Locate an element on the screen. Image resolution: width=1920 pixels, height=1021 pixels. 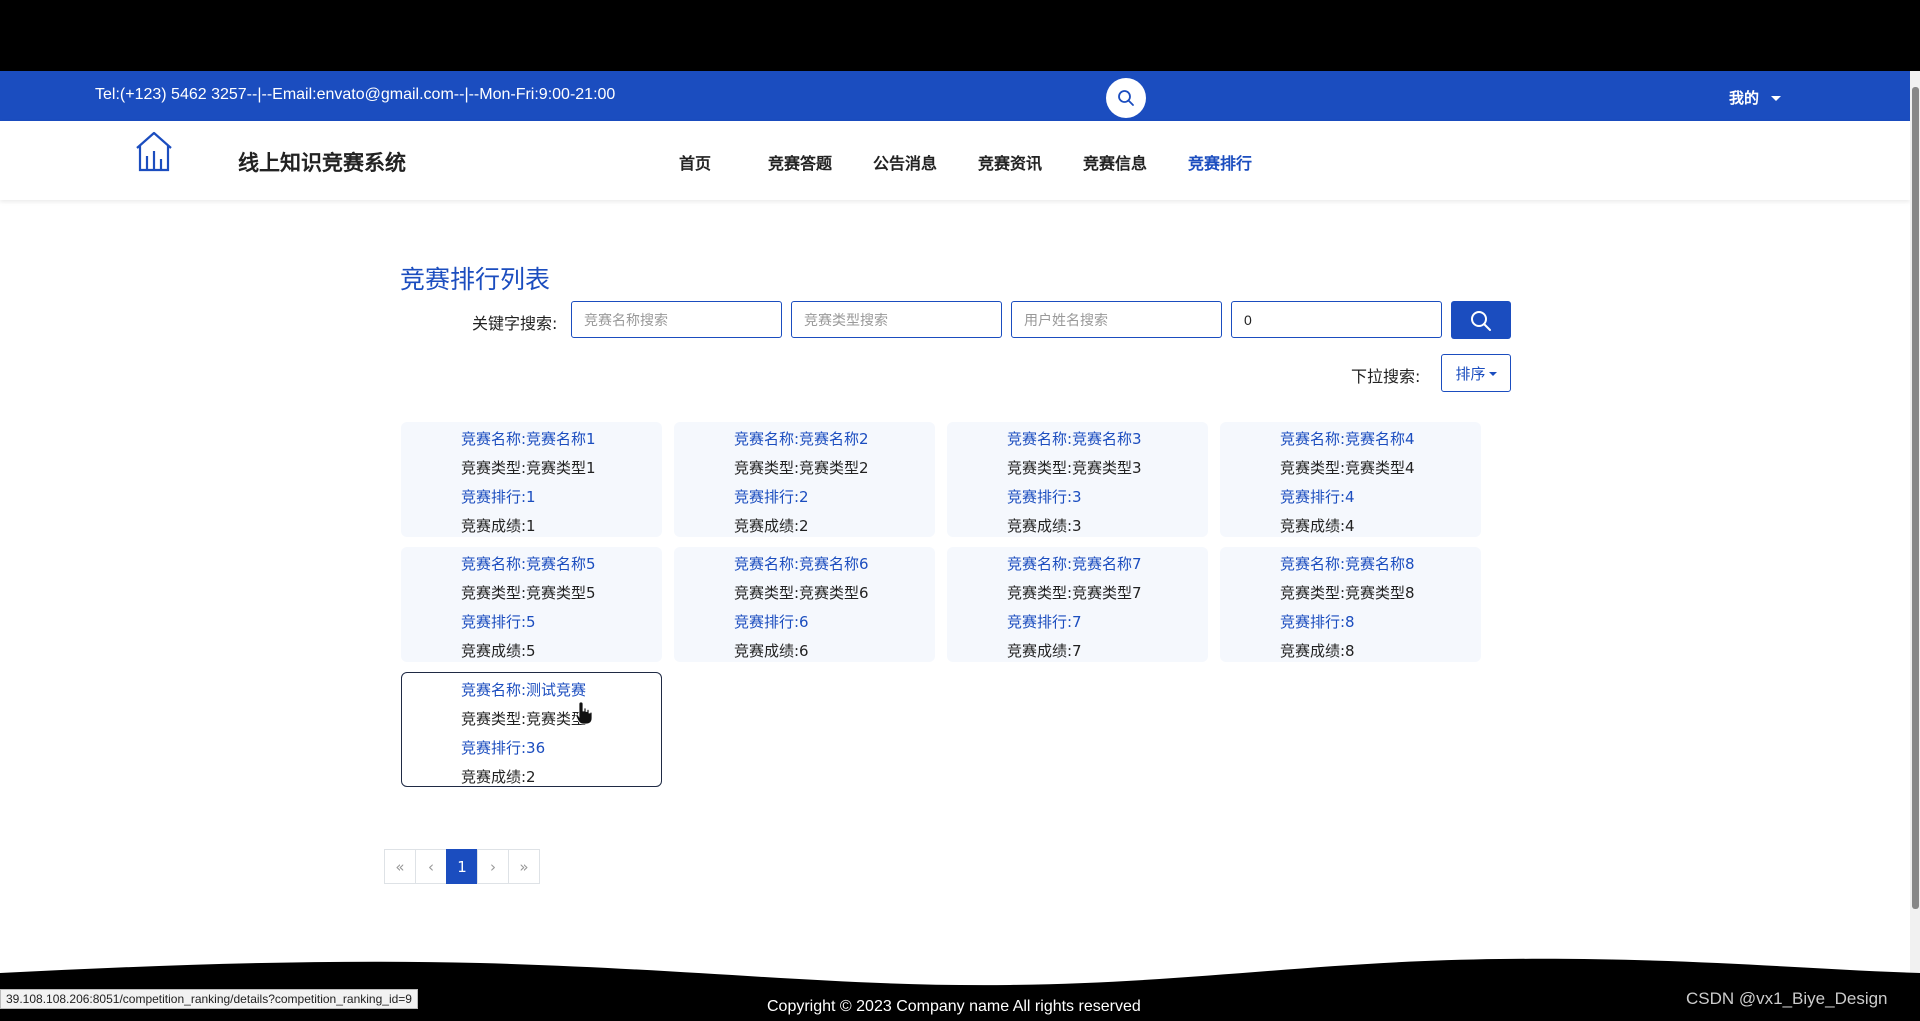
search-button is located at coordinates (1481, 320).